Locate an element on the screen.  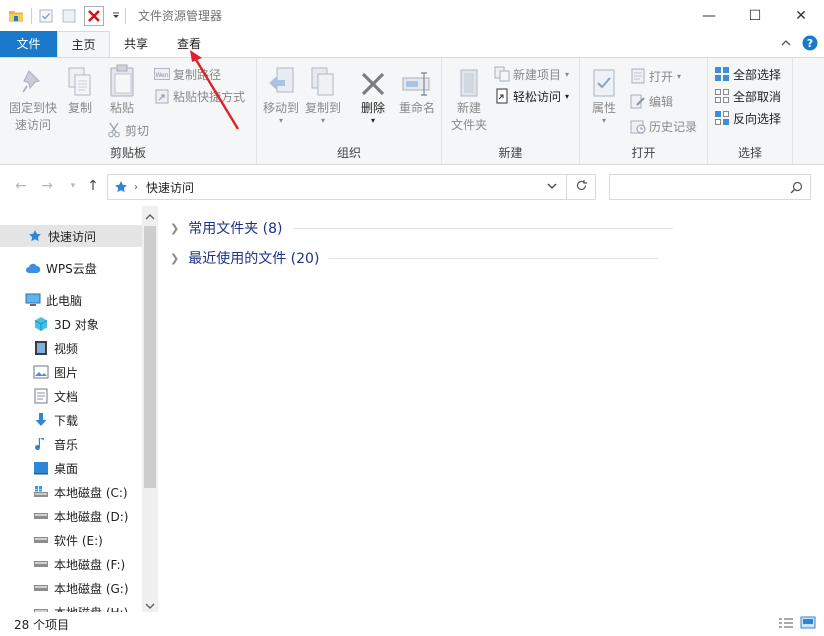
copy-to-dropdown-chevron-icon: ▾ is located at coordinates (322, 120).